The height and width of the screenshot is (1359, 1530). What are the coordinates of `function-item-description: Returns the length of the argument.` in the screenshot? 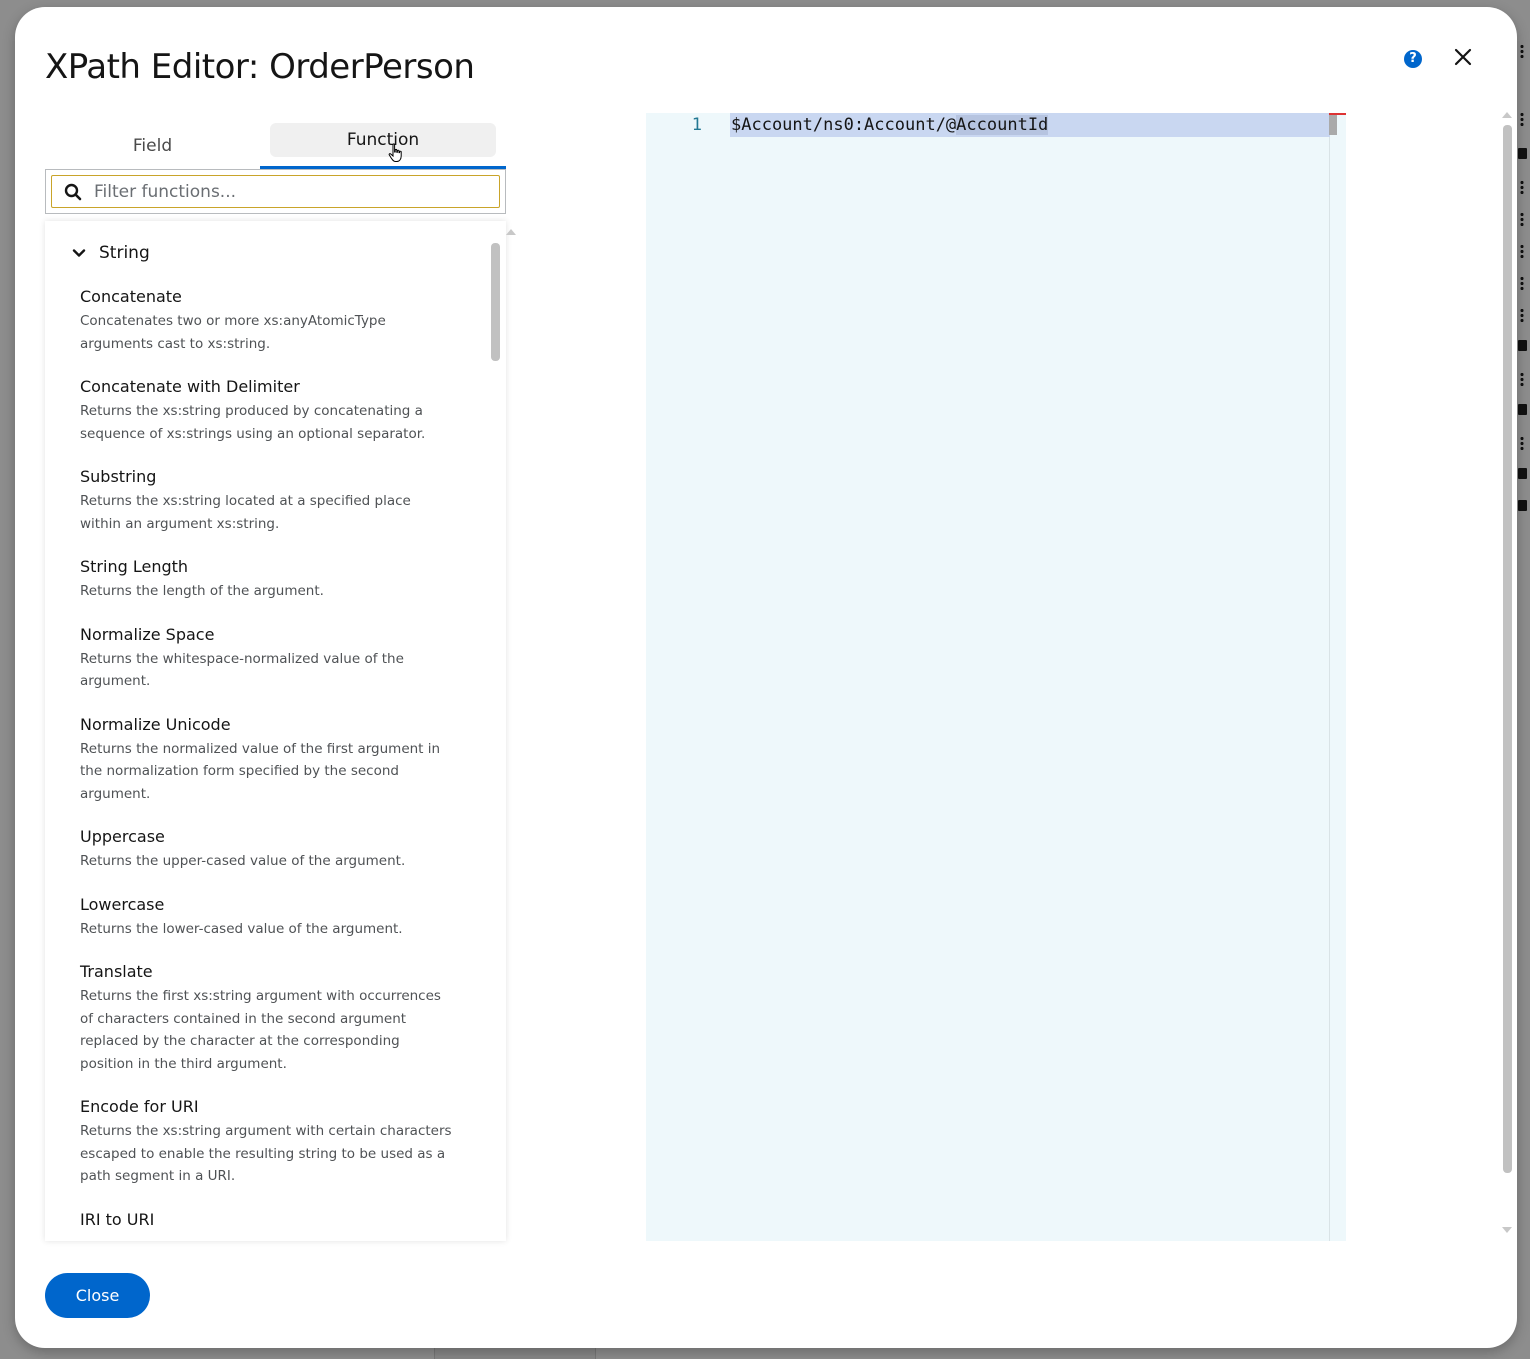 It's located at (202, 591).